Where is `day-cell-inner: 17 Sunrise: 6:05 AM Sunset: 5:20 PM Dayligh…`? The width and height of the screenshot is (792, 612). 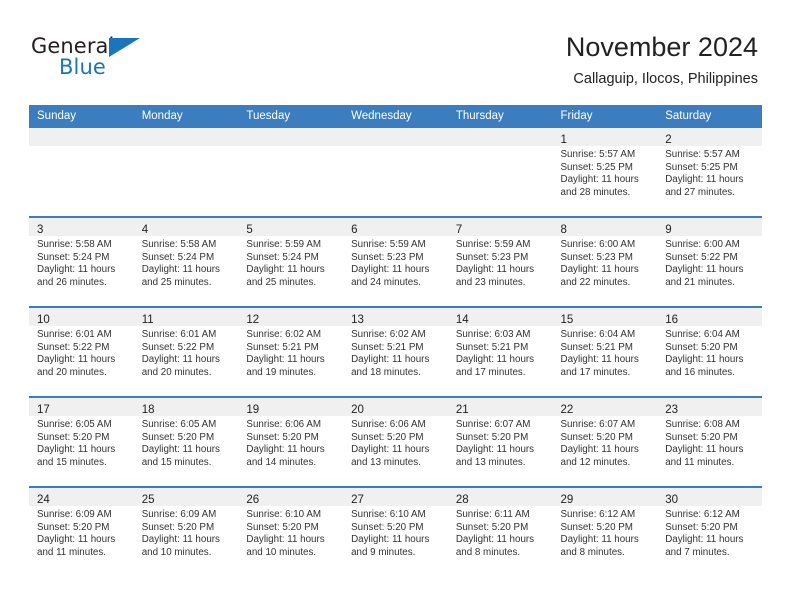
day-cell-inner: 17 Sunrise: 6:05 AM Sunset: 5:20 PM Dayligh… is located at coordinates (81, 442).